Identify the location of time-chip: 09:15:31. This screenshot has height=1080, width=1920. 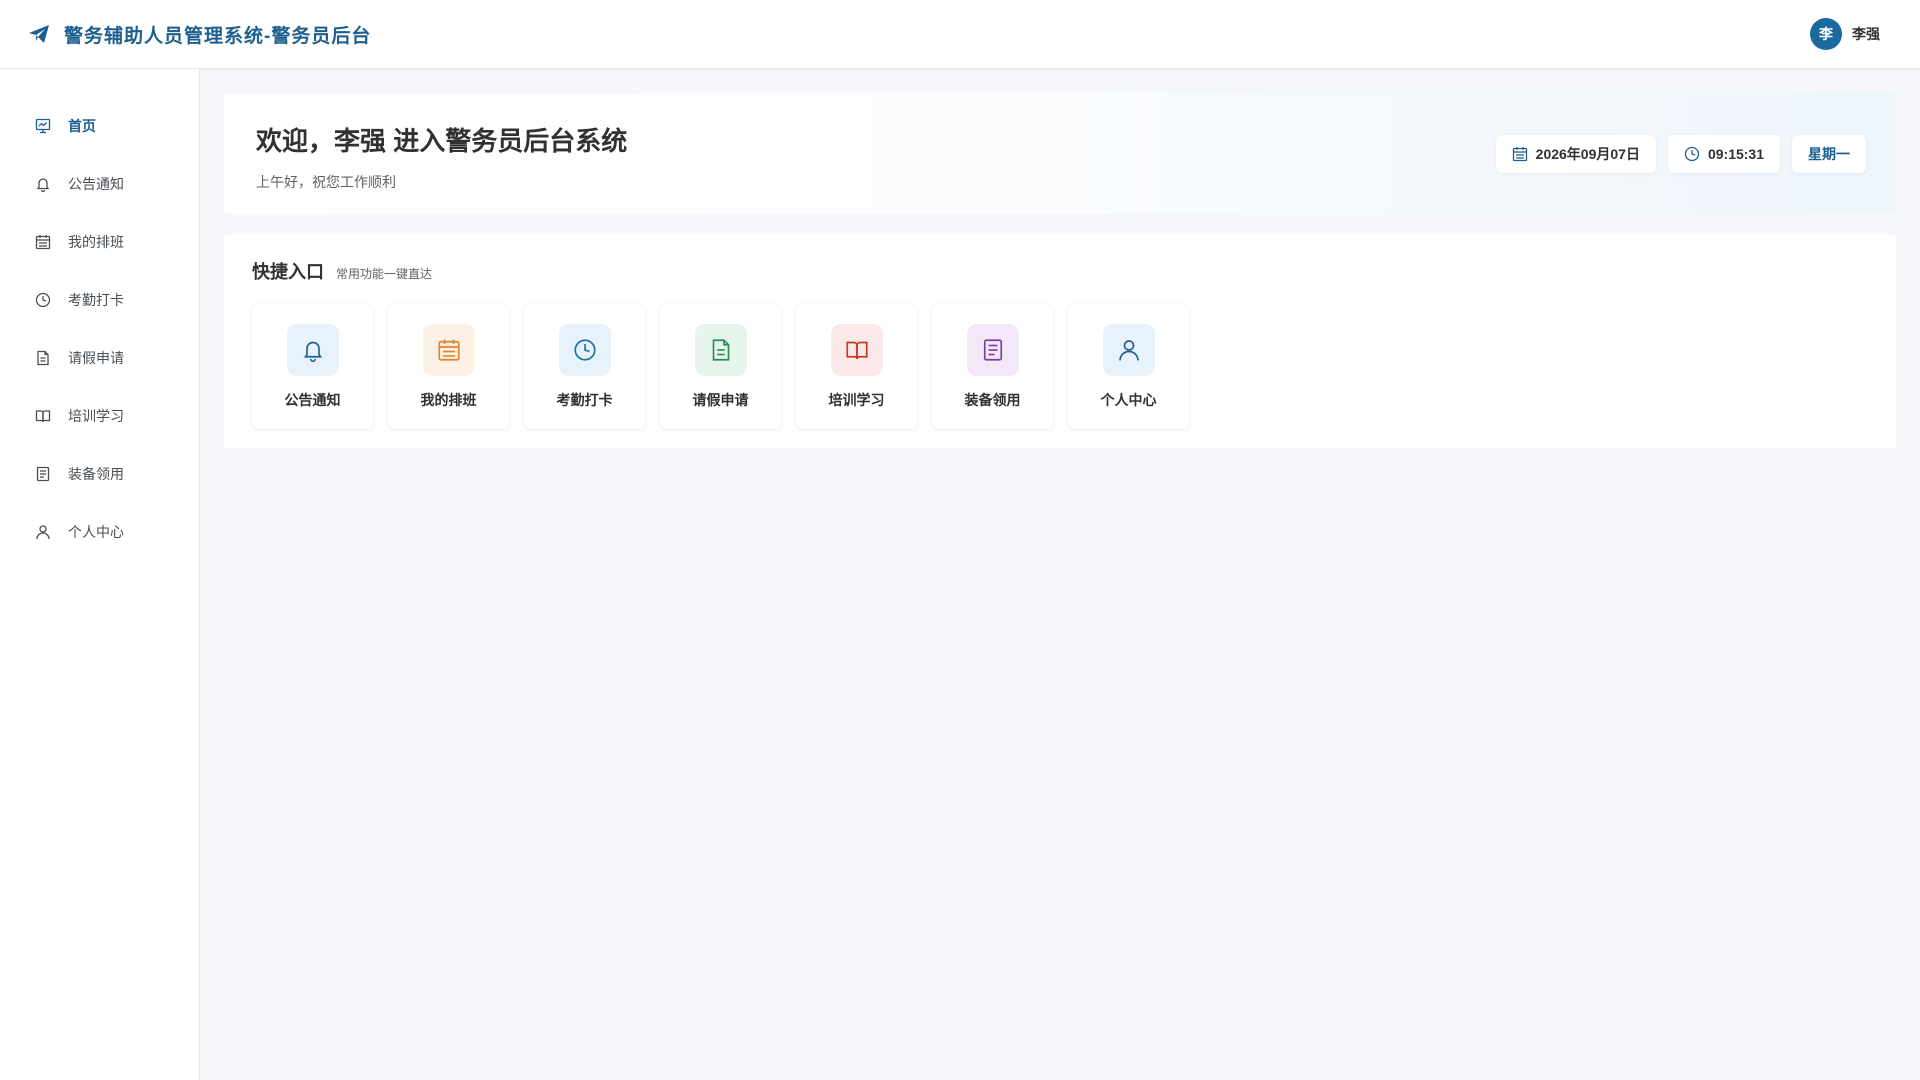
(1723, 154).